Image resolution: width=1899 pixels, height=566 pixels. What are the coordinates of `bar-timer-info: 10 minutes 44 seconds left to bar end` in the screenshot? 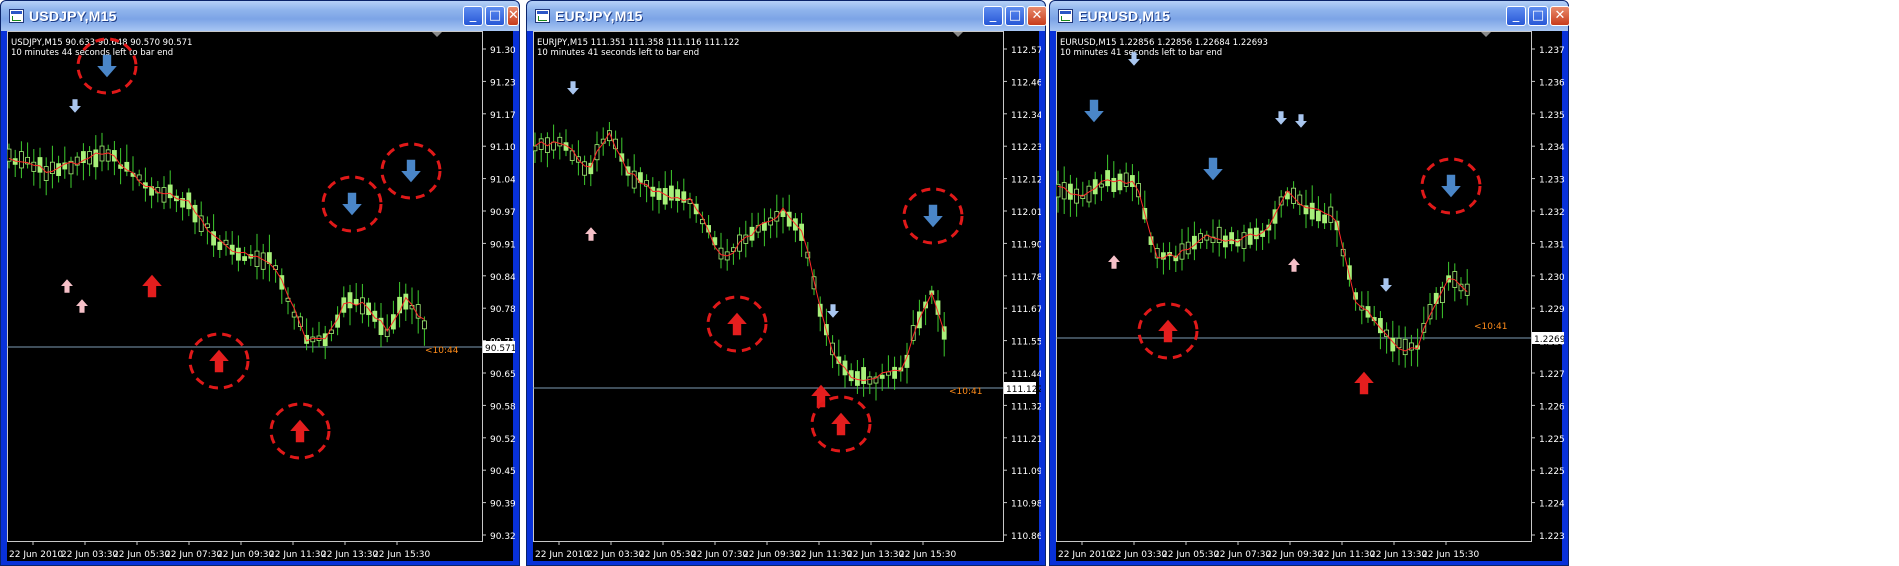 It's located at (92, 53).